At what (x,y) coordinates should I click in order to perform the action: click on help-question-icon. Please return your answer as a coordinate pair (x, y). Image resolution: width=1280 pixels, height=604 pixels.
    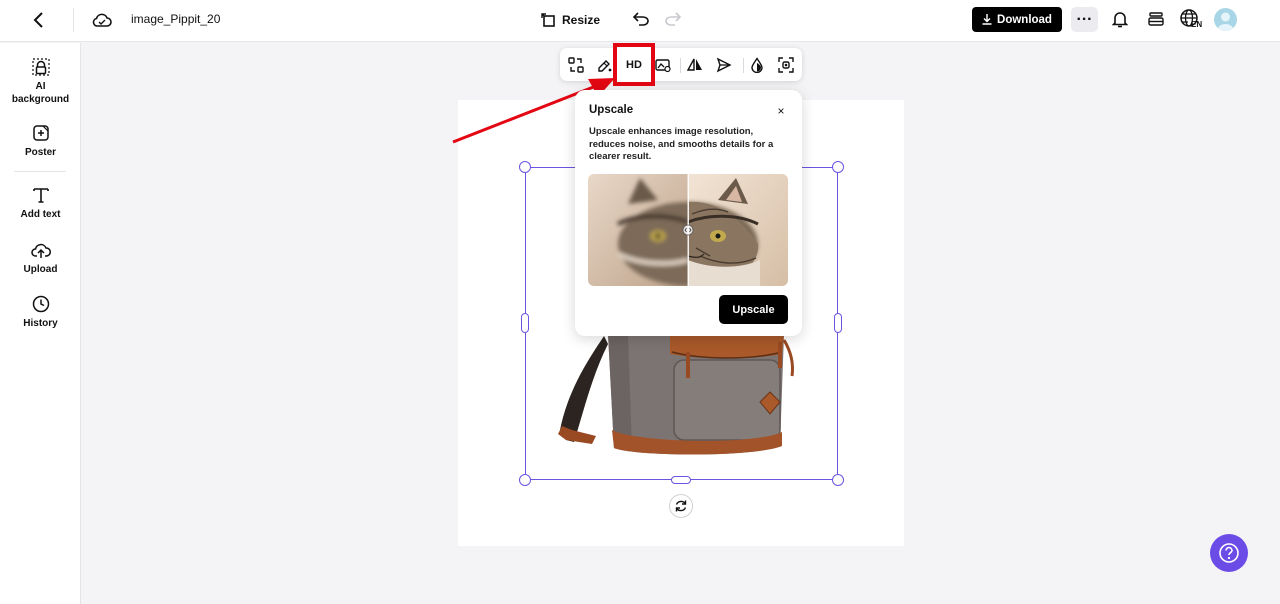
    Looking at the image, I should click on (1229, 553).